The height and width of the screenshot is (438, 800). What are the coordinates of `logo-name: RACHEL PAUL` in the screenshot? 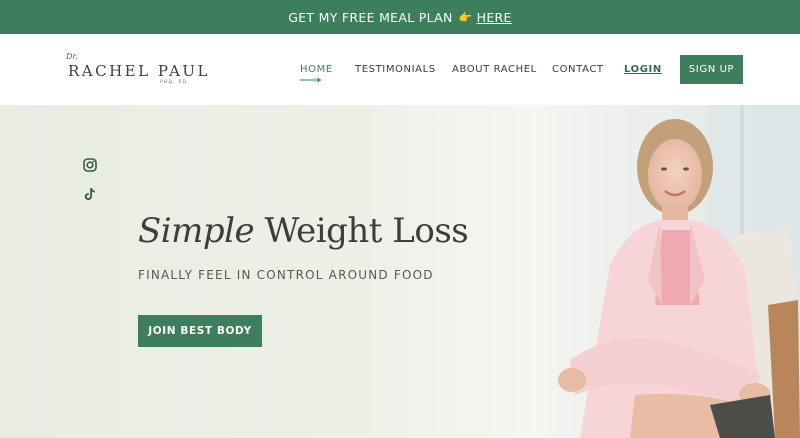 It's located at (139, 71).